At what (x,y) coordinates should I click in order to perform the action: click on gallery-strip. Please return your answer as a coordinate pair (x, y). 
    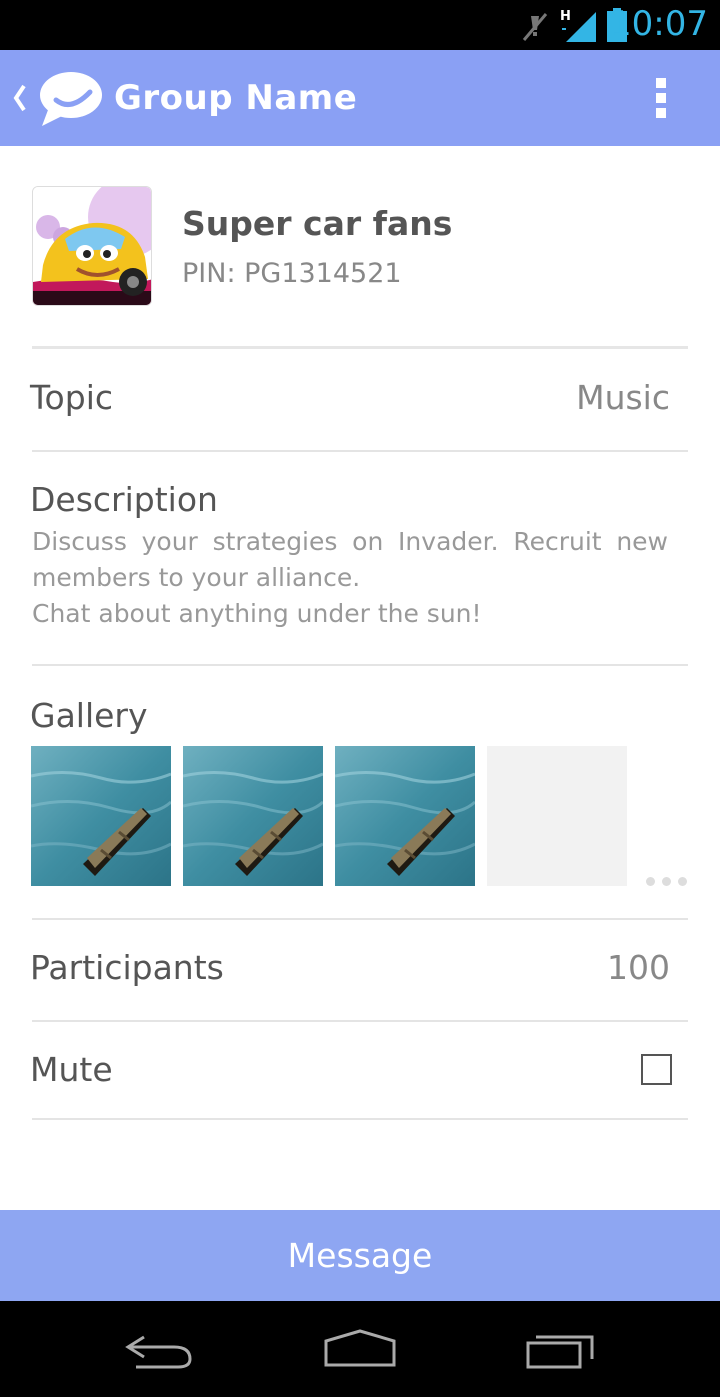
    Looking at the image, I should click on (329, 816).